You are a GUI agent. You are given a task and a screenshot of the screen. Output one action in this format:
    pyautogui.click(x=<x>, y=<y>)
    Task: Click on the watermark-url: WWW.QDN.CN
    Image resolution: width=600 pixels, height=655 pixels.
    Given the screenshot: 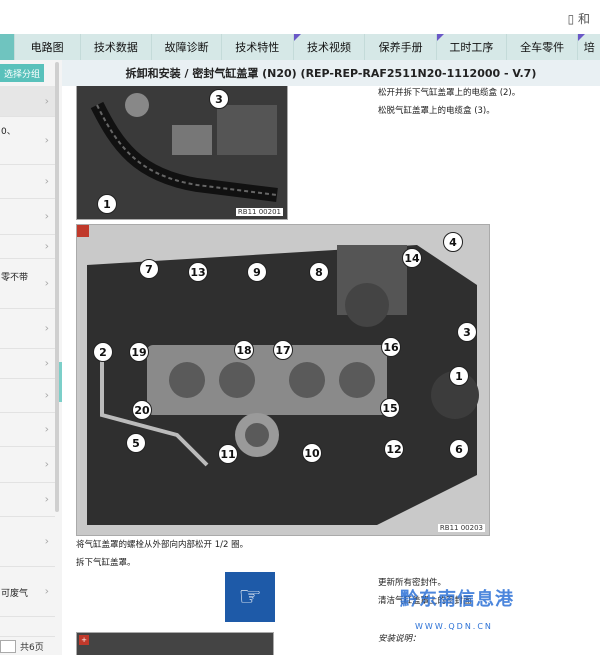 What is the action you would take?
    pyautogui.click(x=454, y=626)
    